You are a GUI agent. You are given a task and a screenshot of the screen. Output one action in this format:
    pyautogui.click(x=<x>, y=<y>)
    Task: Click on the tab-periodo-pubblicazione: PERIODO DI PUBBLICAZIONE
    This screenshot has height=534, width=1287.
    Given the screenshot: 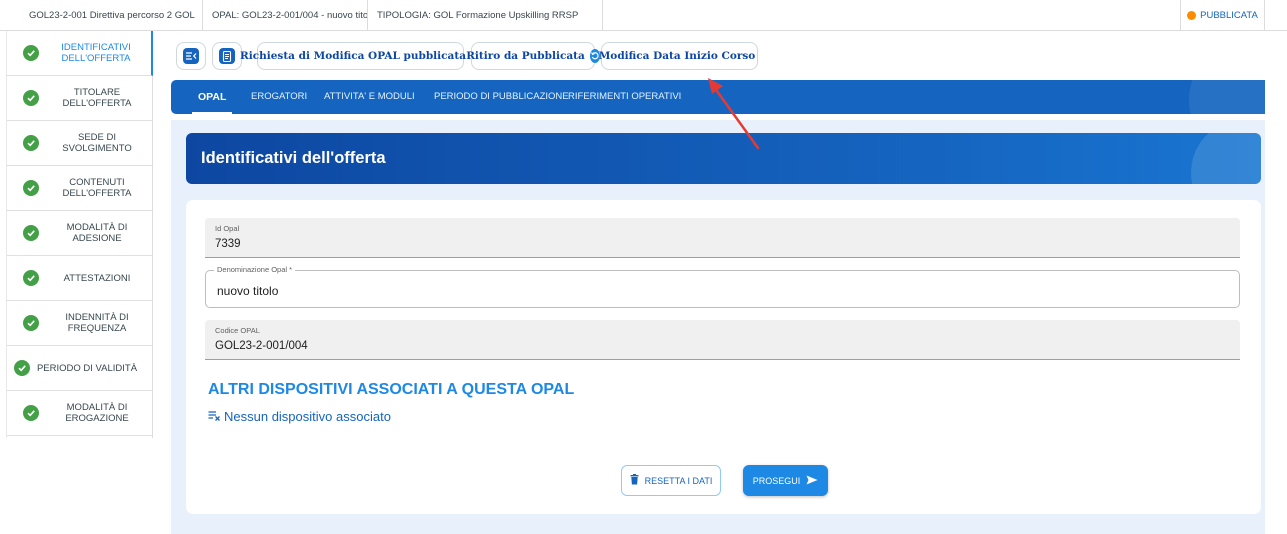 What is the action you would take?
    pyautogui.click(x=501, y=97)
    